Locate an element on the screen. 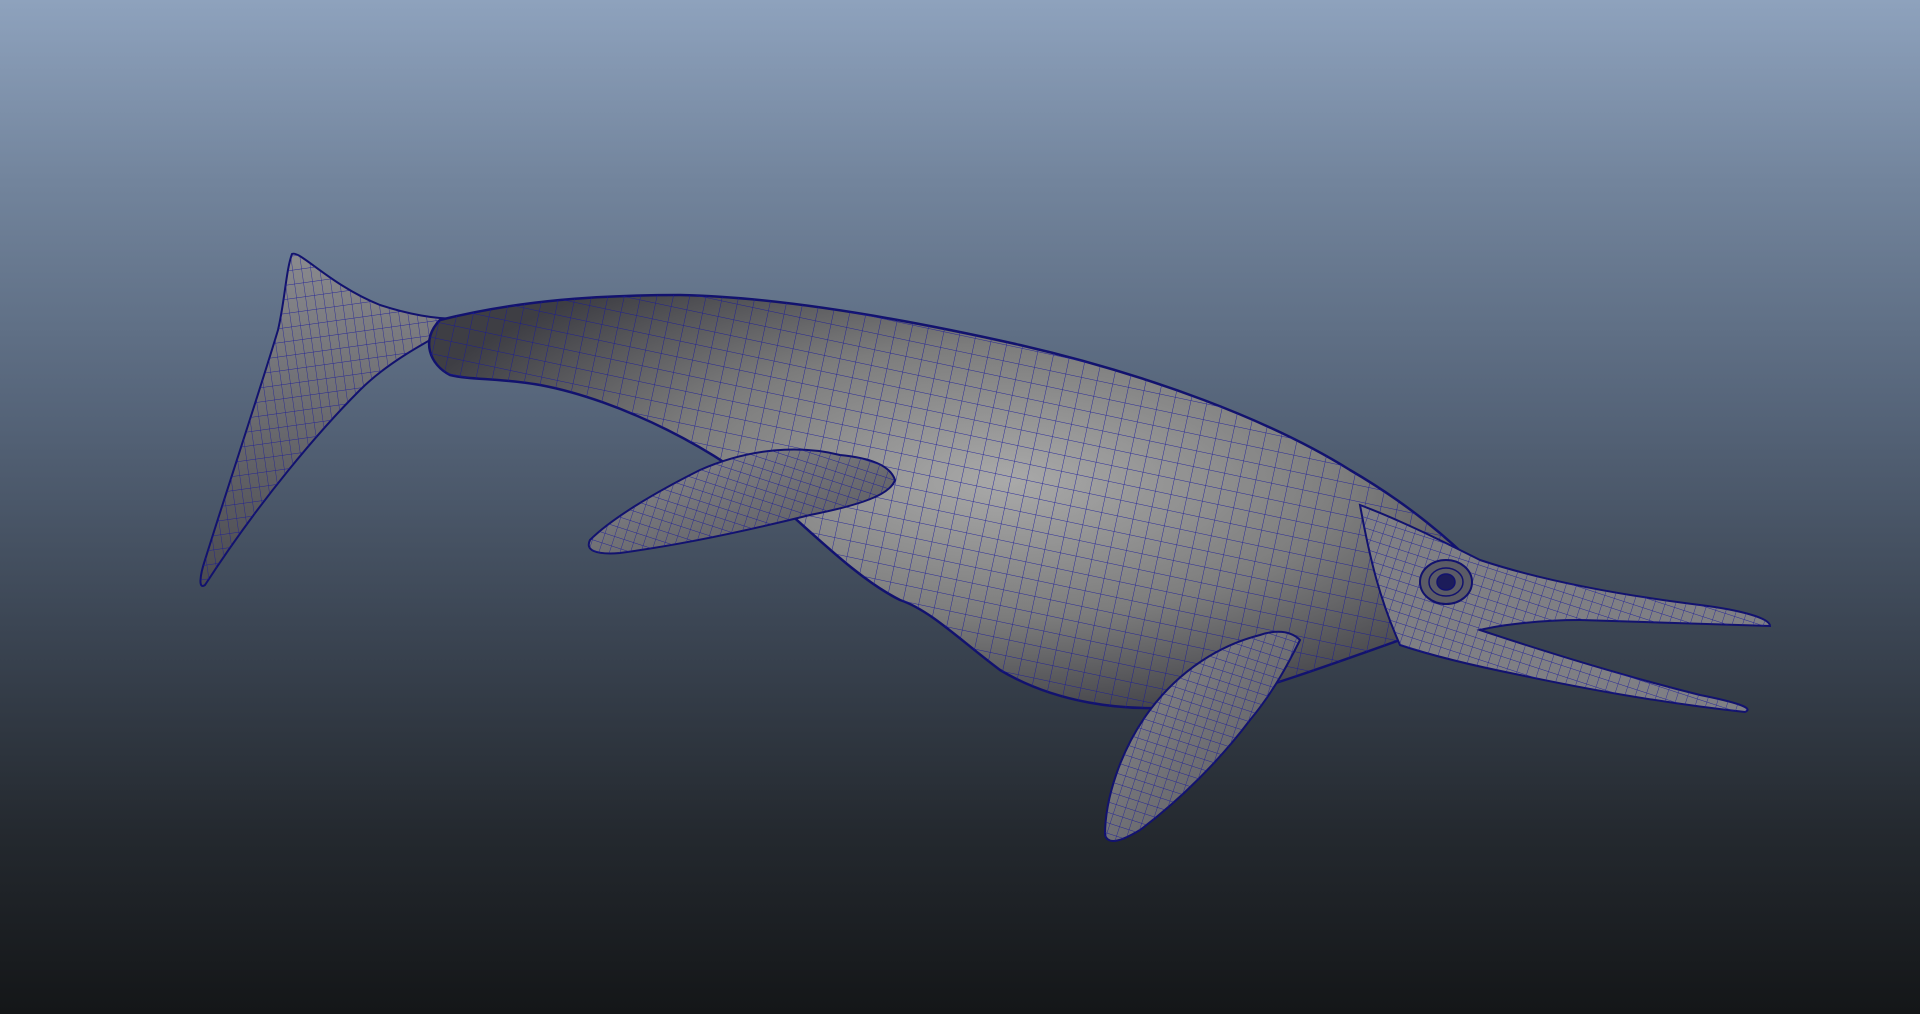  eye-mesh is located at coordinates (1446, 582).